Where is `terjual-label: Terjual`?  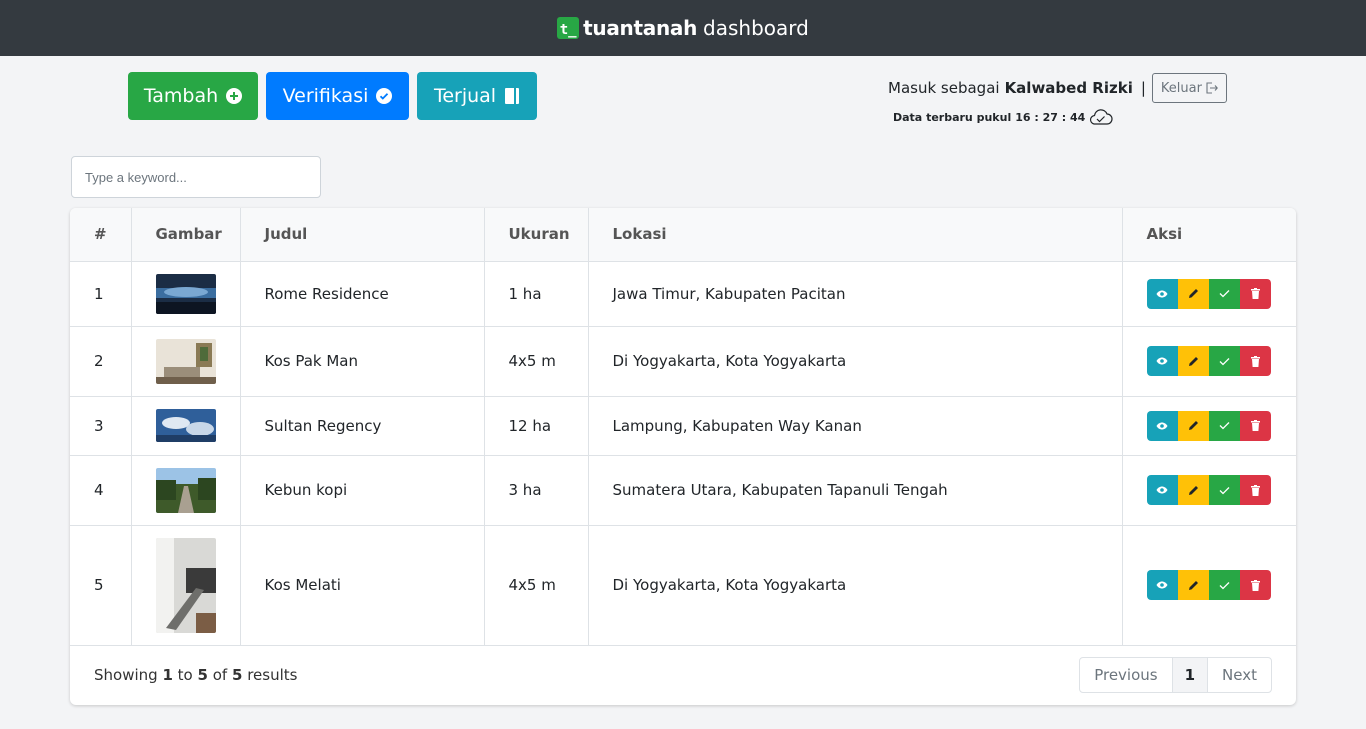 terjual-label: Terjual is located at coordinates (465, 96).